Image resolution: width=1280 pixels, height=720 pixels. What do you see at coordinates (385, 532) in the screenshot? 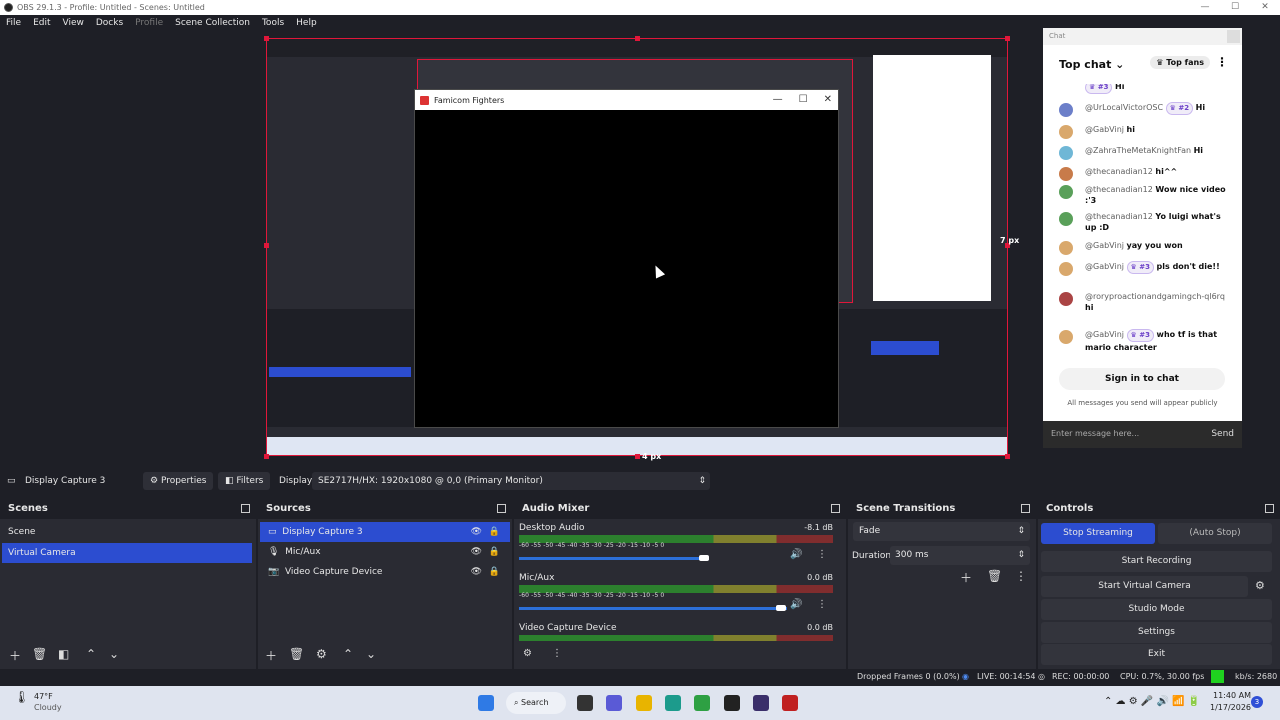
I see `source-item-selected: ▭ Display Capture 3 👁 🔒` at bounding box center [385, 532].